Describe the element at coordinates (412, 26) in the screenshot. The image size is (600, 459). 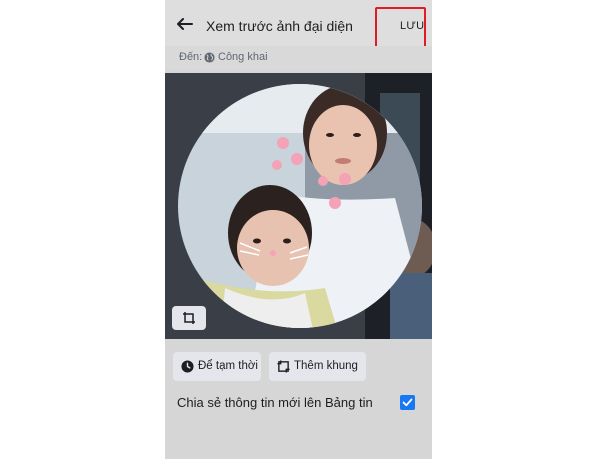
I see `save-button: LƯU` at that location.